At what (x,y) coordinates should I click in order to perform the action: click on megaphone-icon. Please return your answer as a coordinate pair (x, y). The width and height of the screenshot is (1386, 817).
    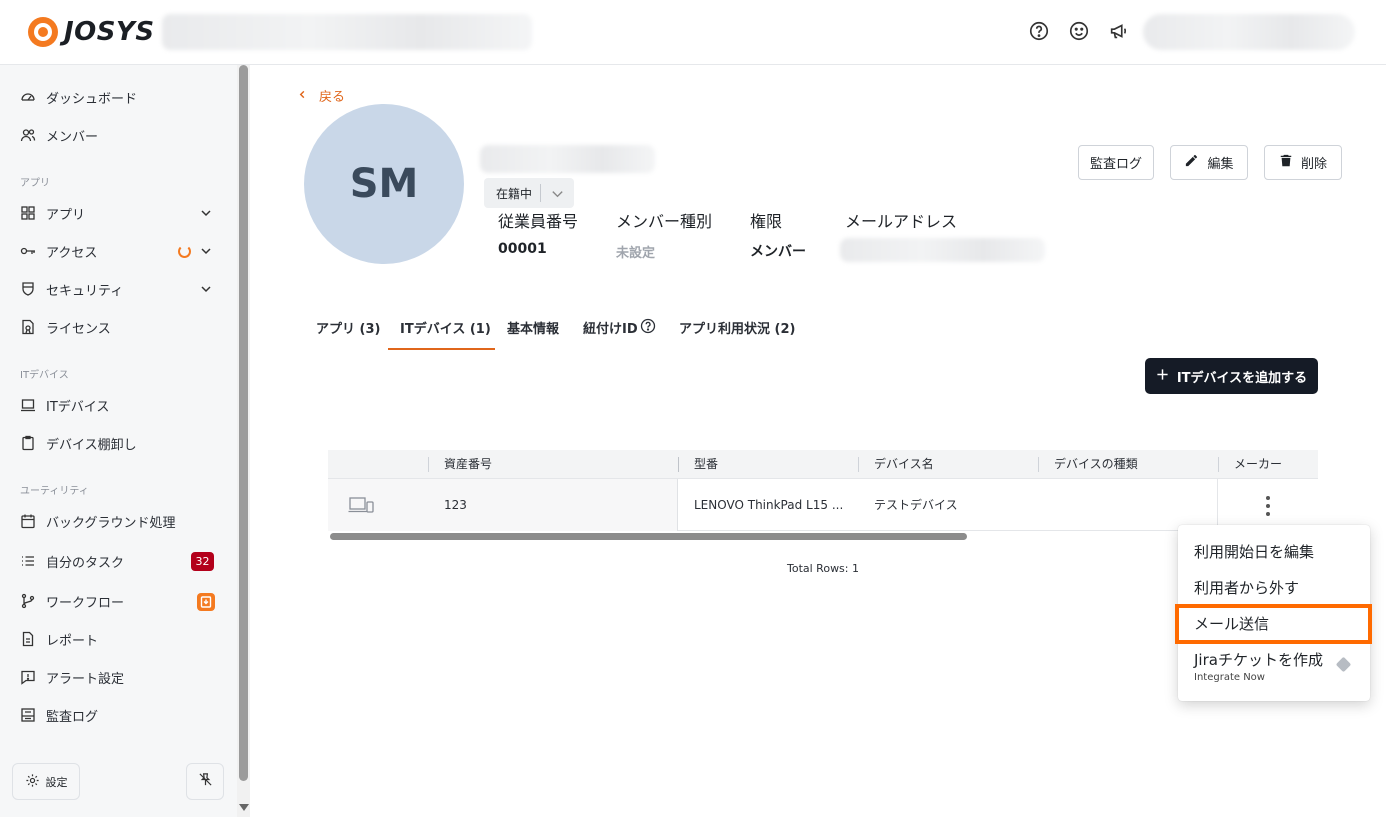
    Looking at the image, I should click on (1119, 31).